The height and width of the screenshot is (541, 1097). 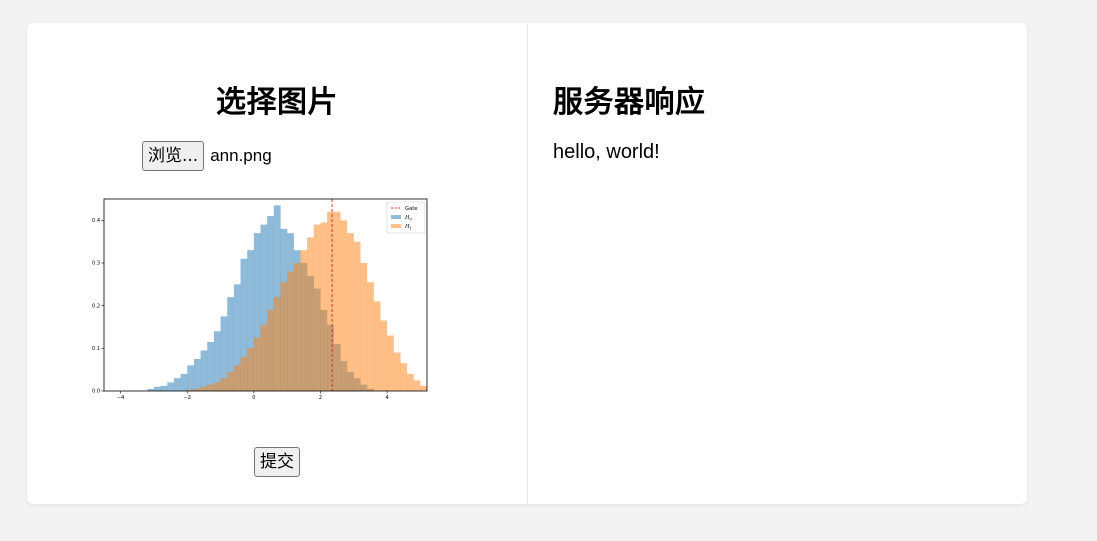 I want to click on legend: Gate H0 H1, so click(x=406, y=217).